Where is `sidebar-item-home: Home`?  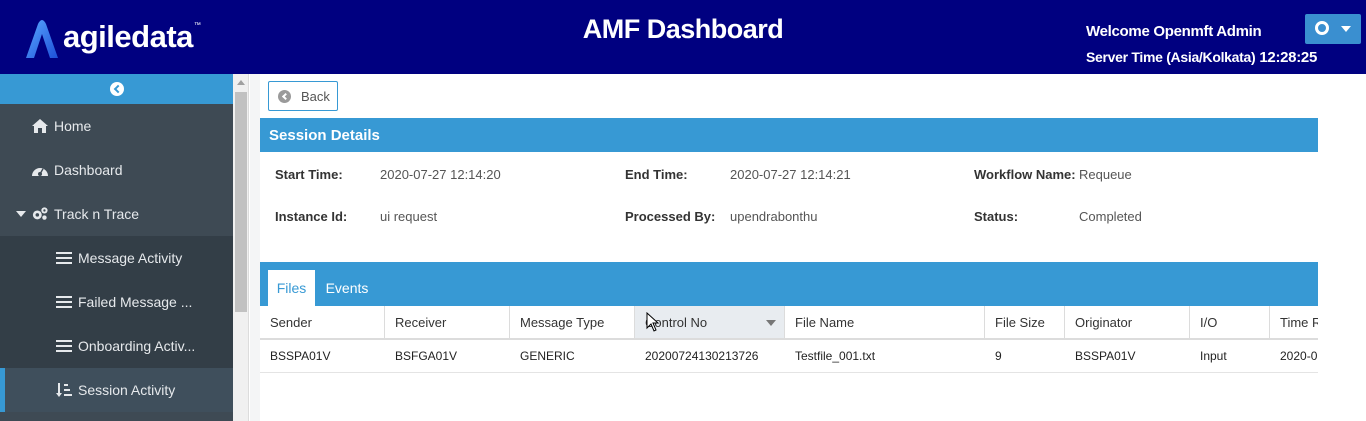 sidebar-item-home: Home is located at coordinates (116, 126).